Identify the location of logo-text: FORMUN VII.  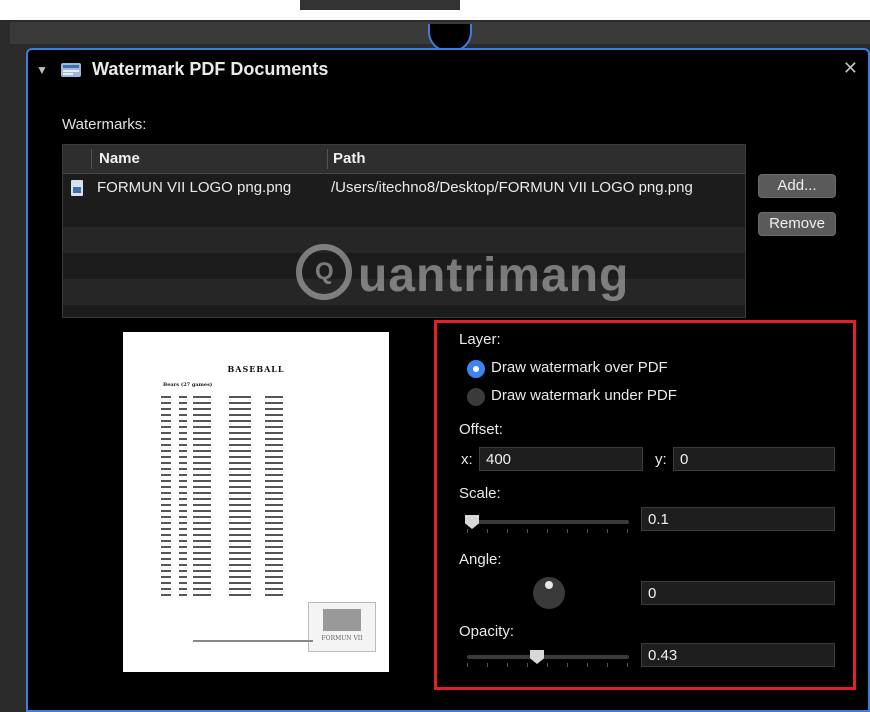
(342, 638).